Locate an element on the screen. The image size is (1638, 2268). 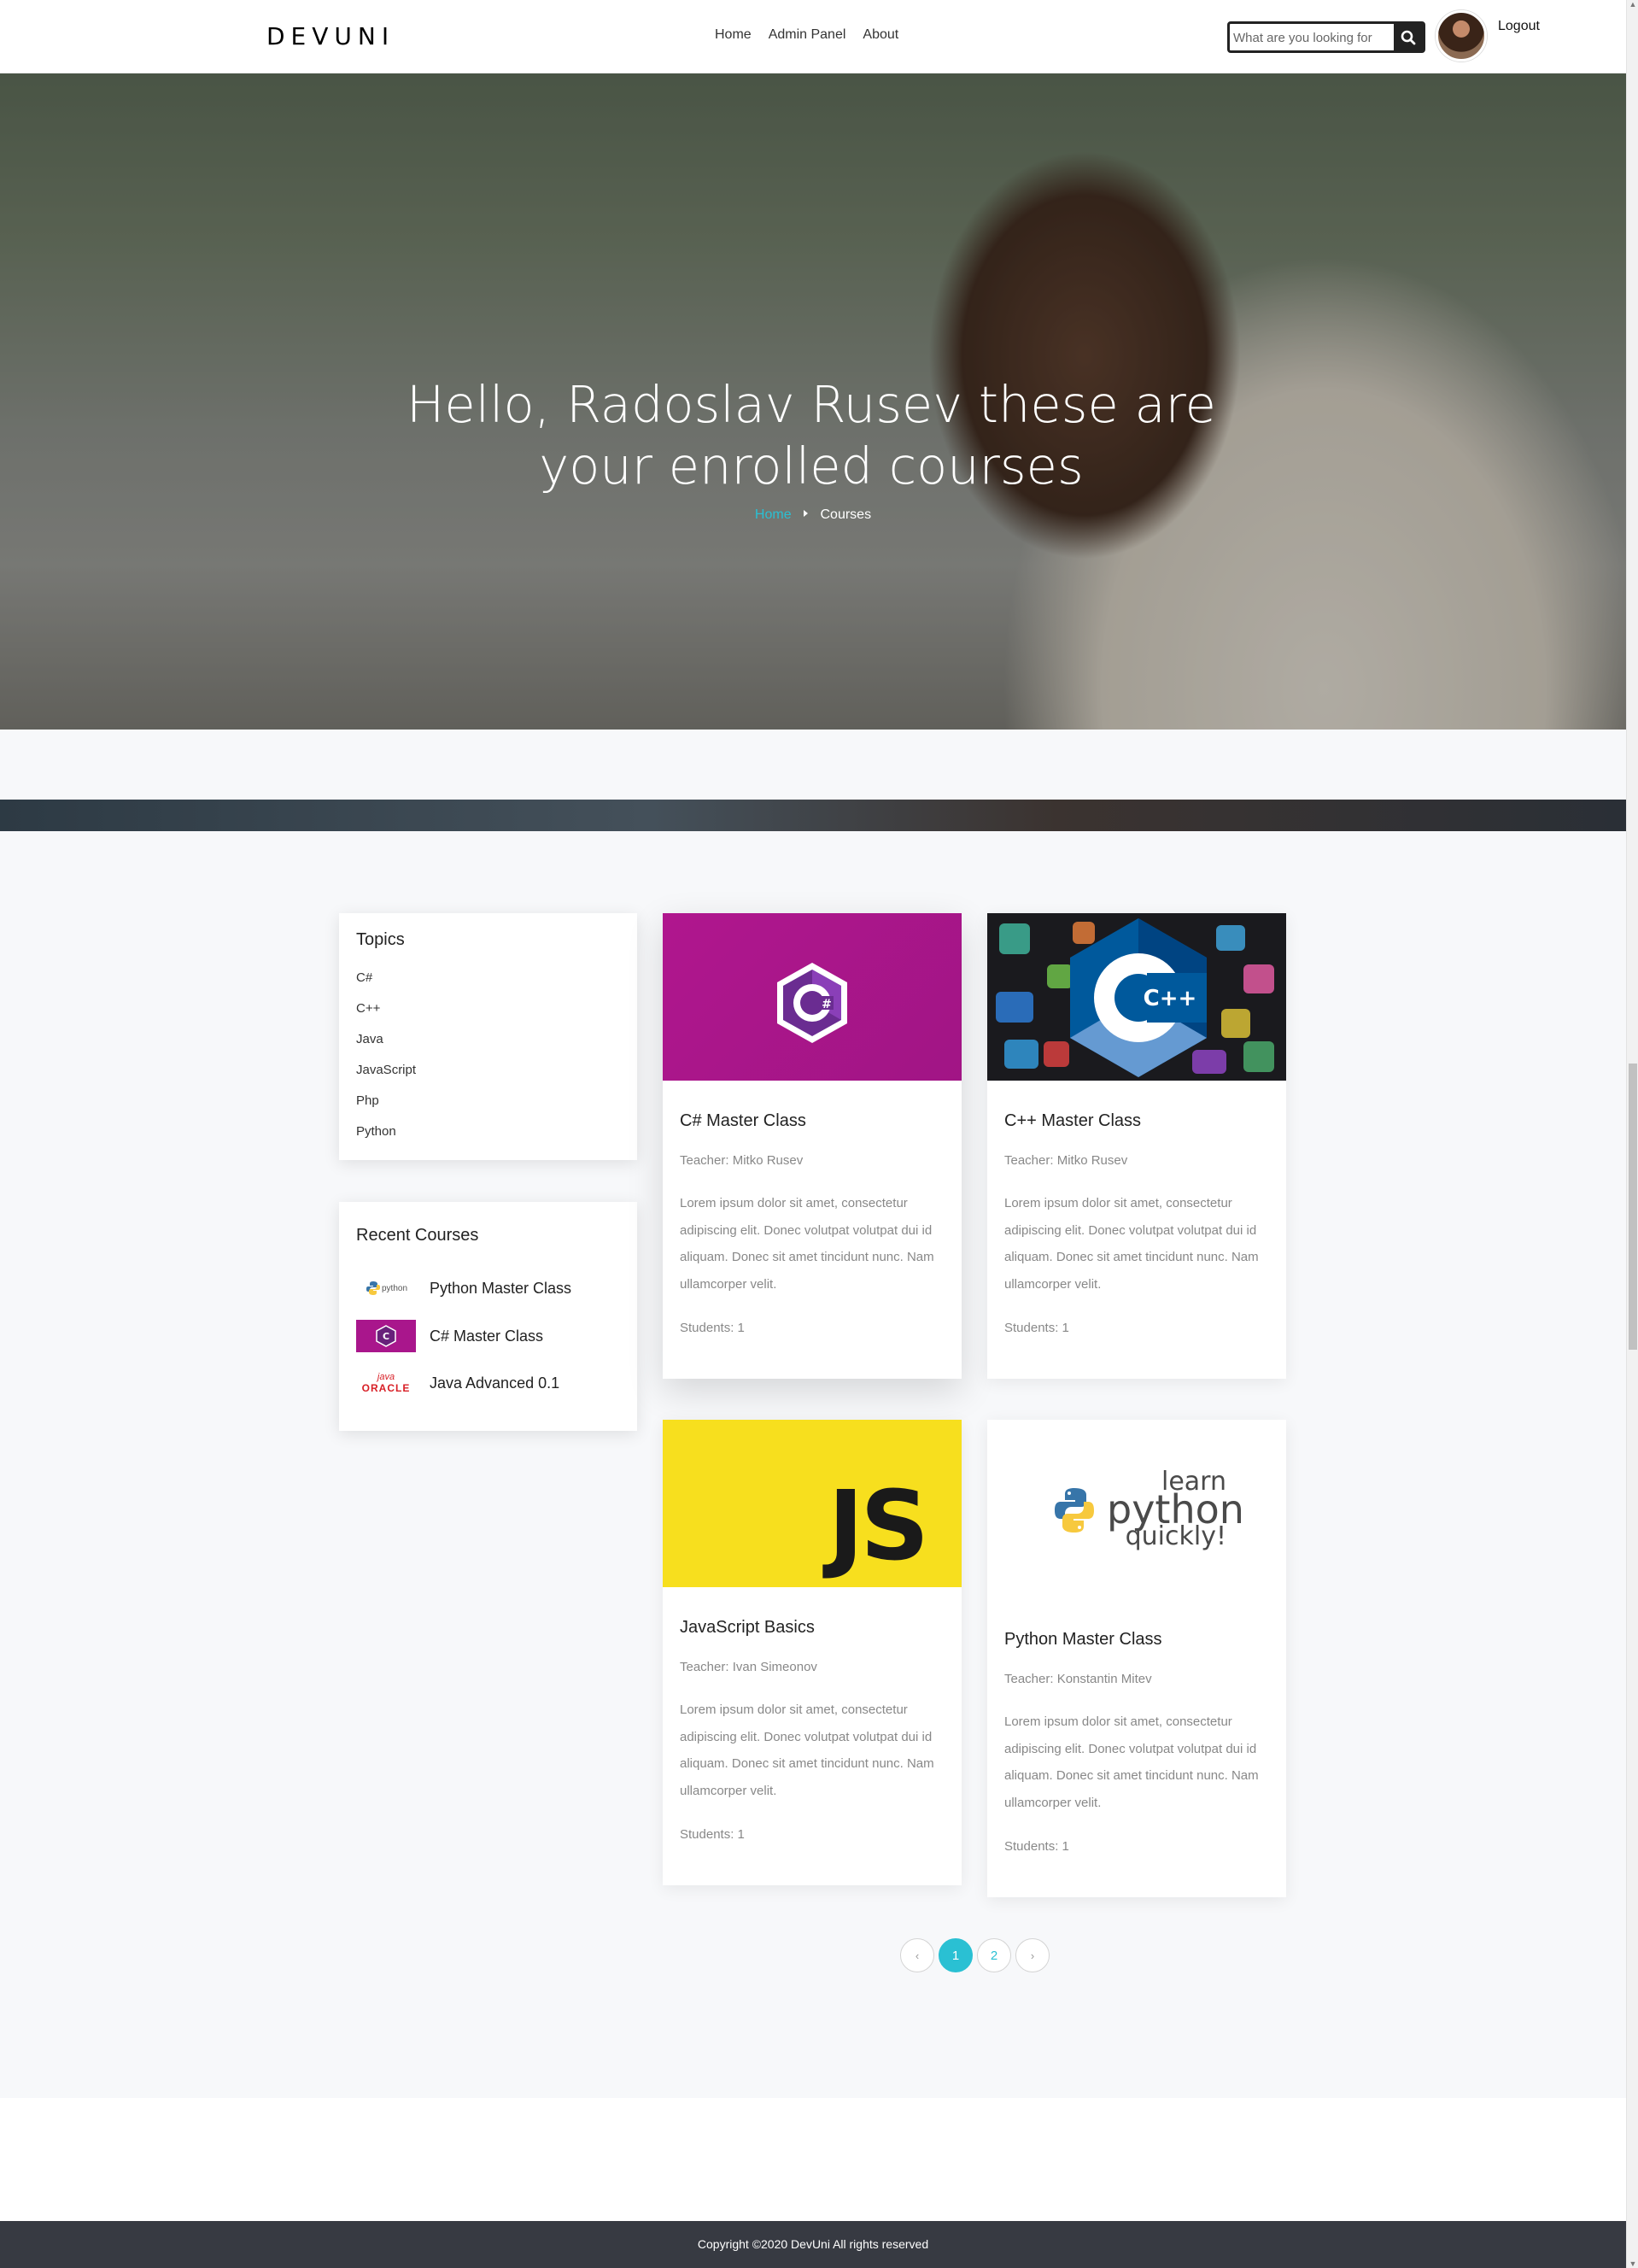
topic-item: C++ is located at coordinates (488, 1016).